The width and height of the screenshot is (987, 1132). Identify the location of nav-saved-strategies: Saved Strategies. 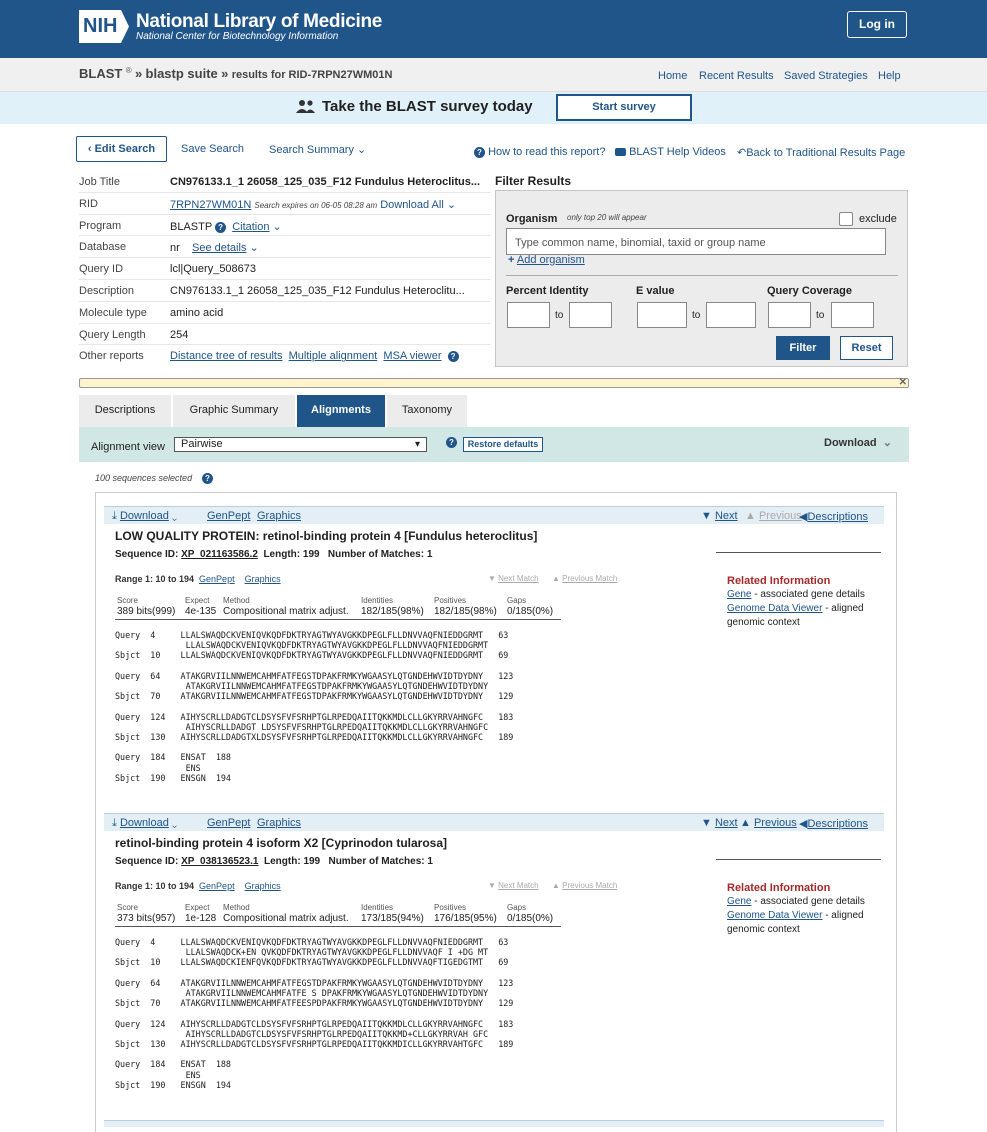
(826, 76).